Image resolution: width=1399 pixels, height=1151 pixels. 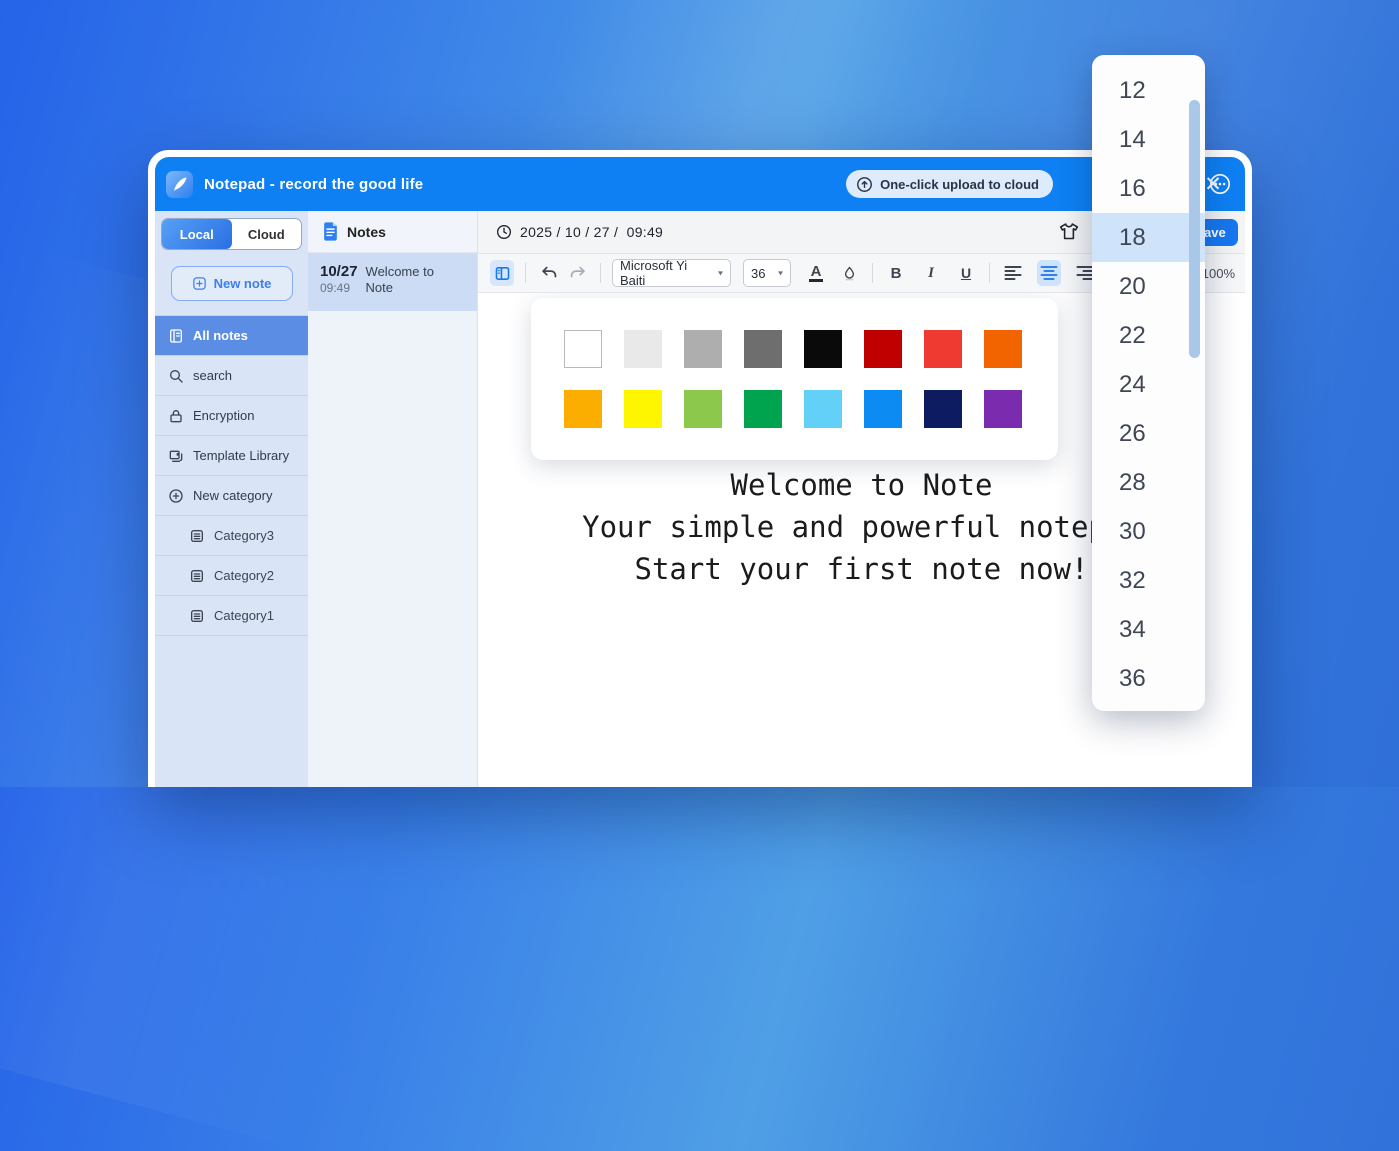 I want to click on note-list-item: 10/27 09:49 Welcome to Note, so click(x=392, y=282).